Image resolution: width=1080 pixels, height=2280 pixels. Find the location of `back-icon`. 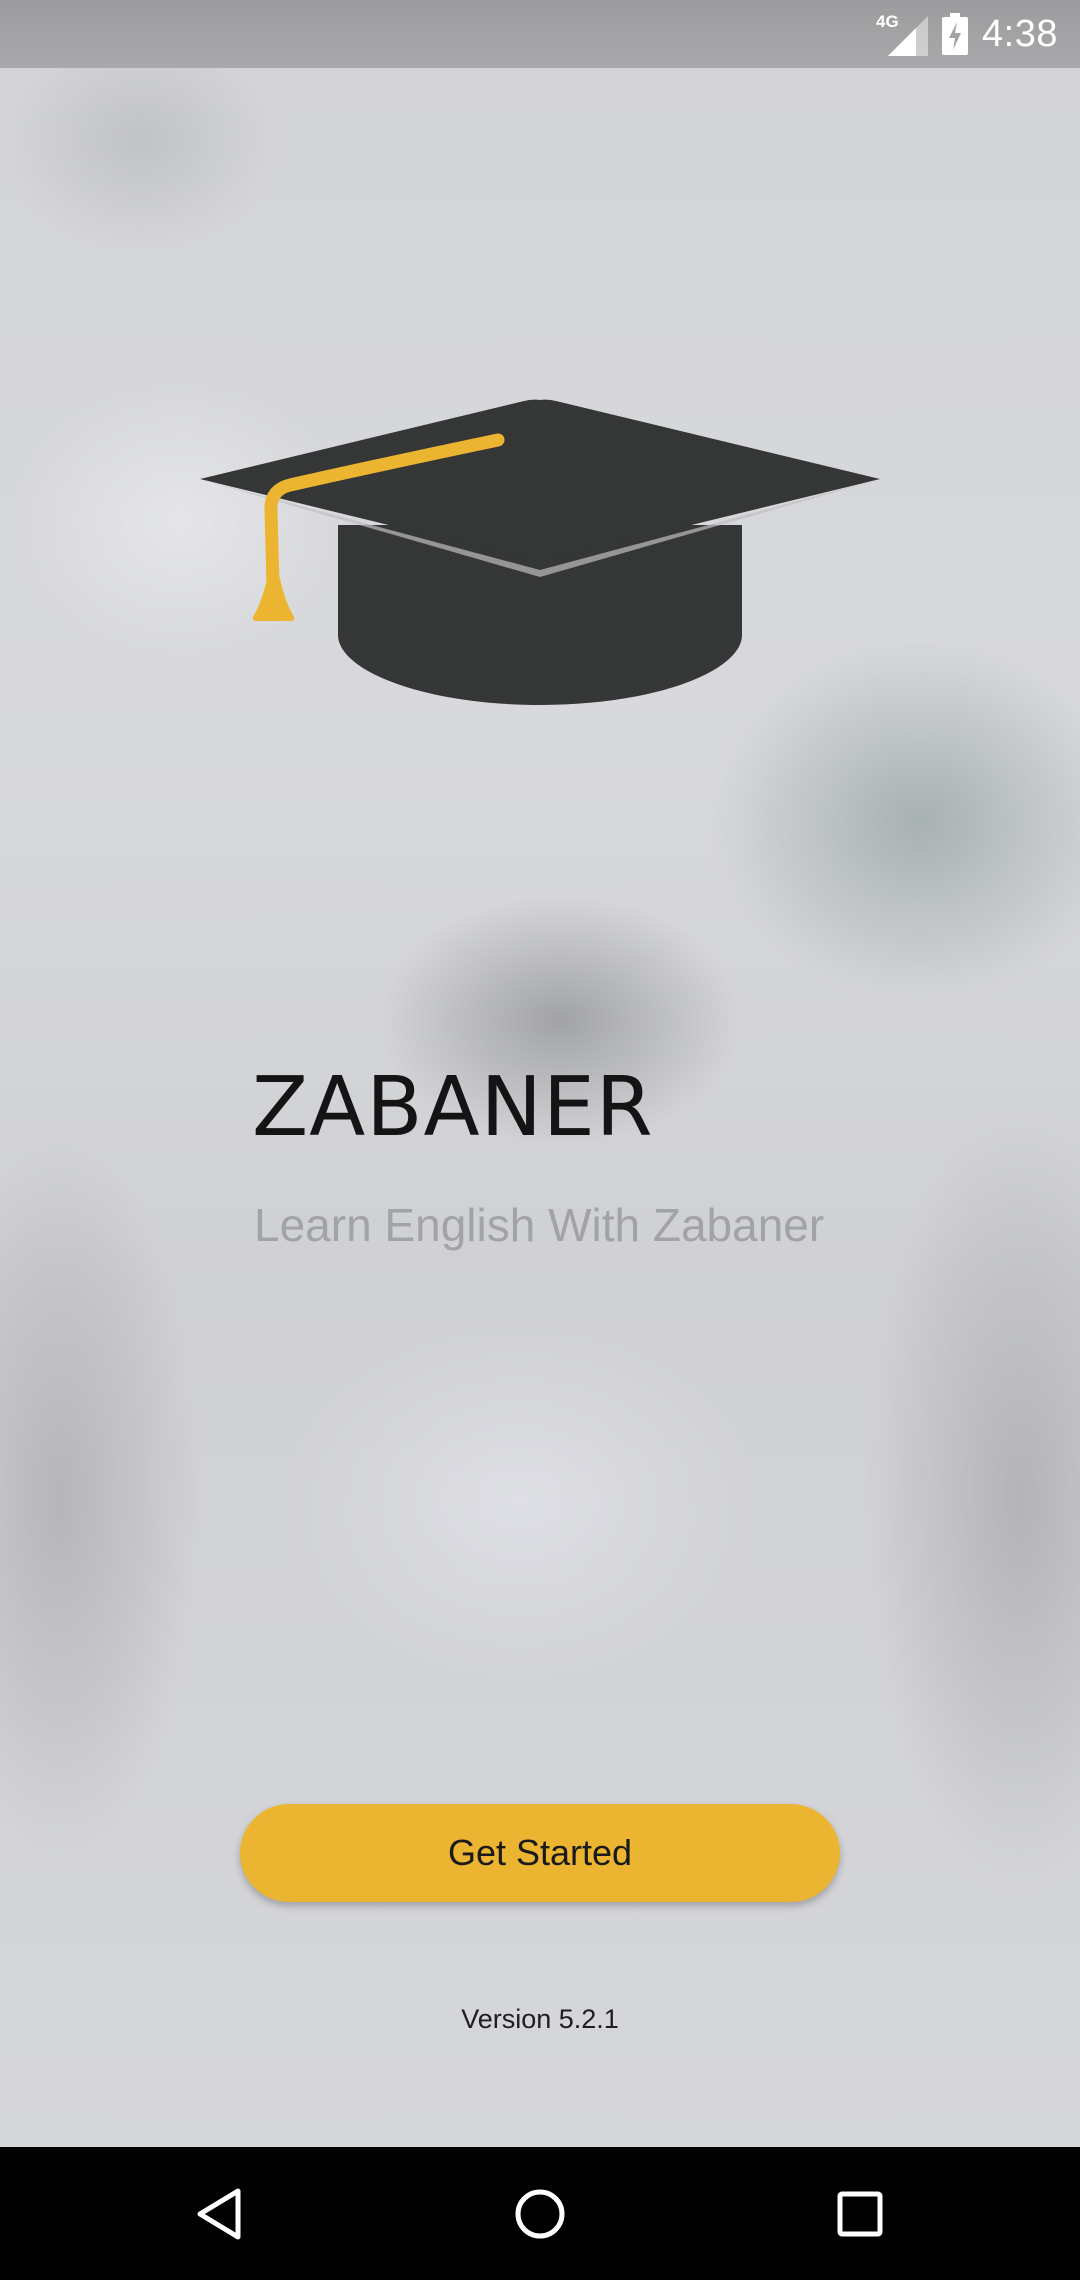

back-icon is located at coordinates (219, 2213).